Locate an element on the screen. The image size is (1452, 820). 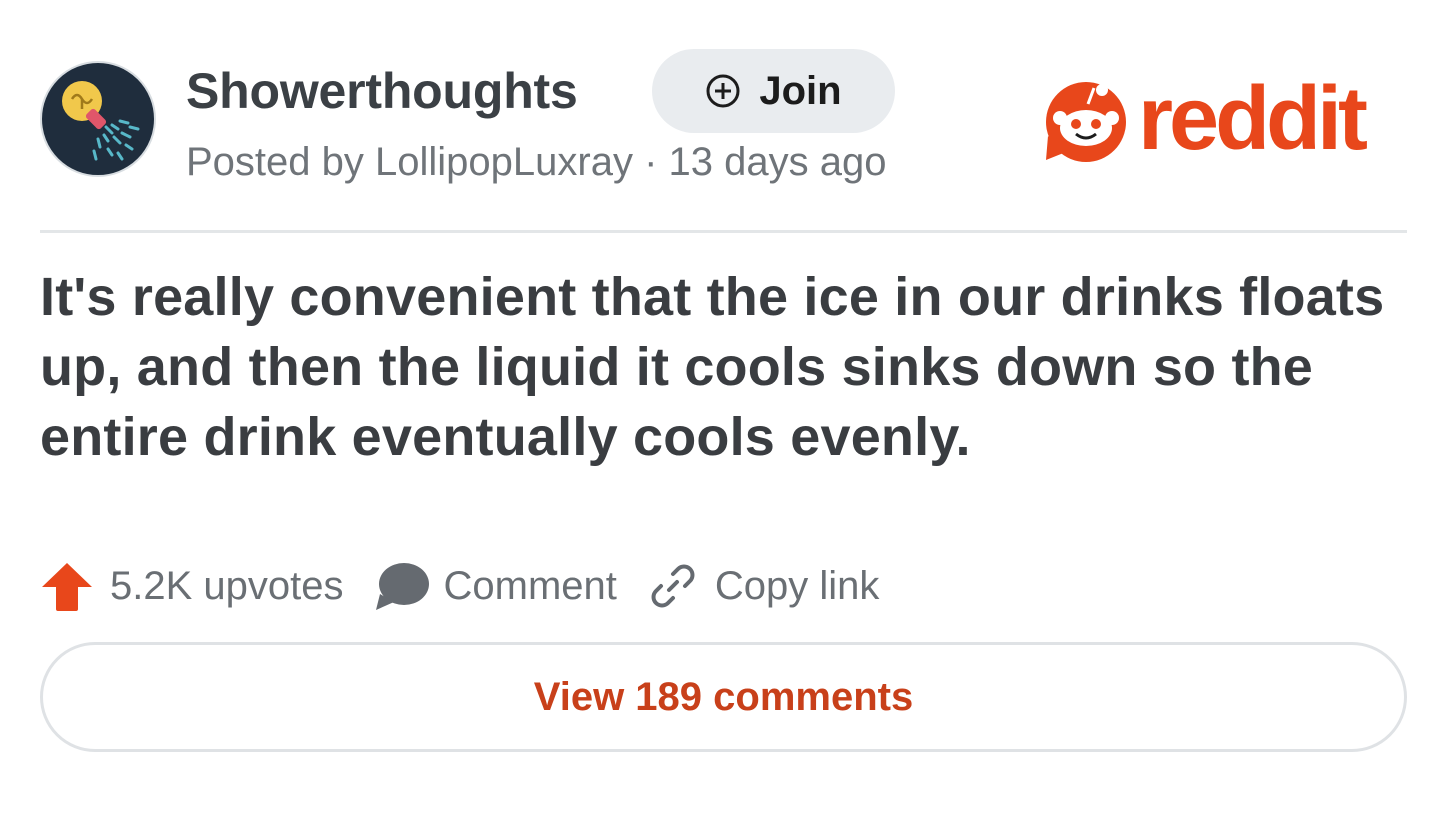
join-button: Join is located at coordinates (773, 91).